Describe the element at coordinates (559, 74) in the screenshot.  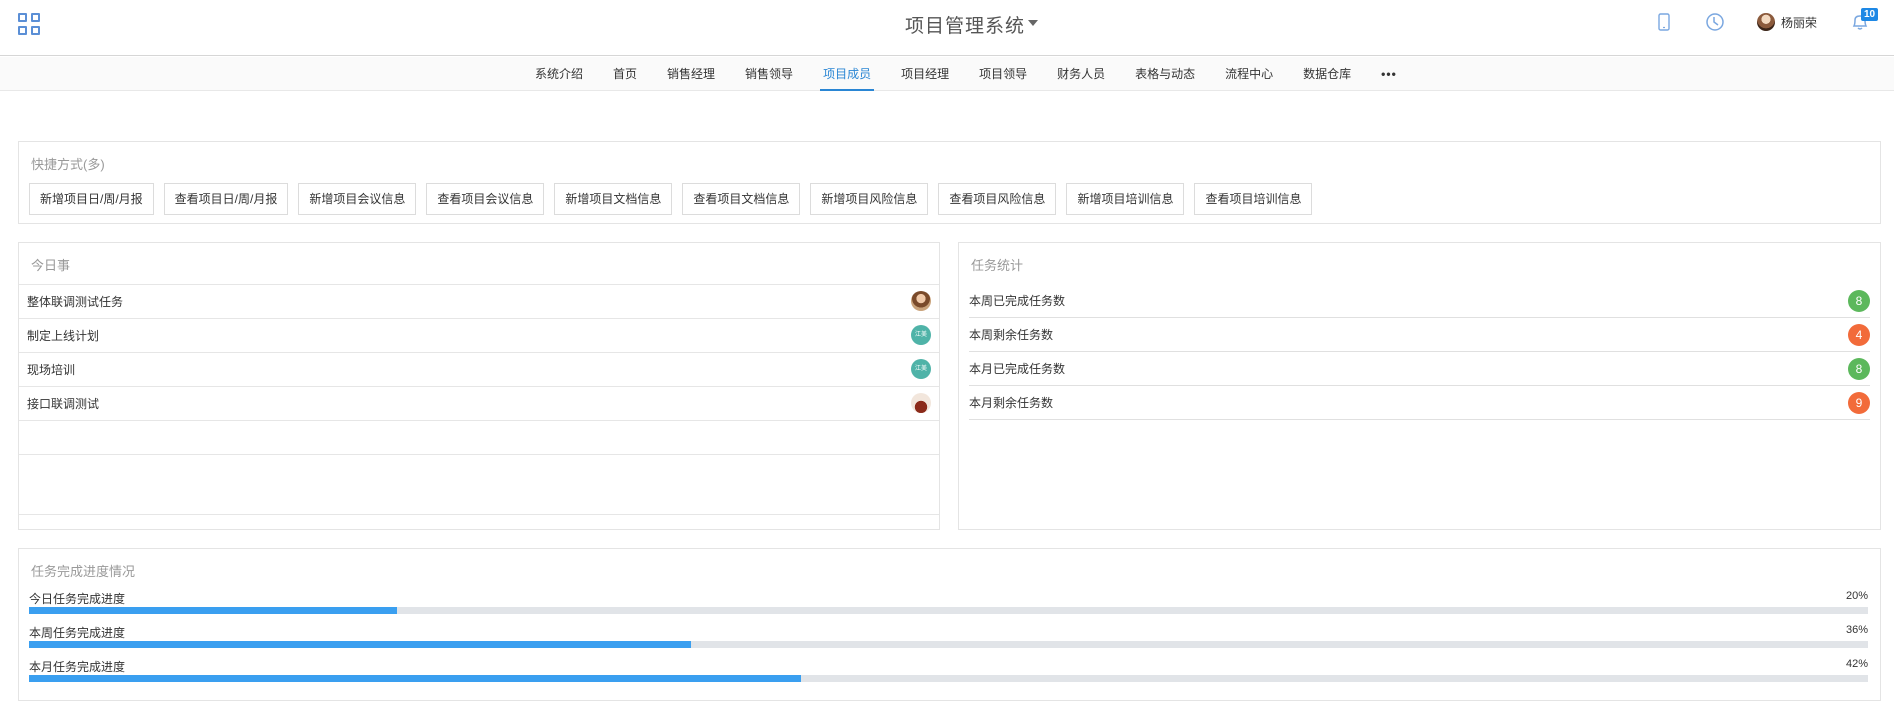
I see `nav-item-intro: 系统介绍` at that location.